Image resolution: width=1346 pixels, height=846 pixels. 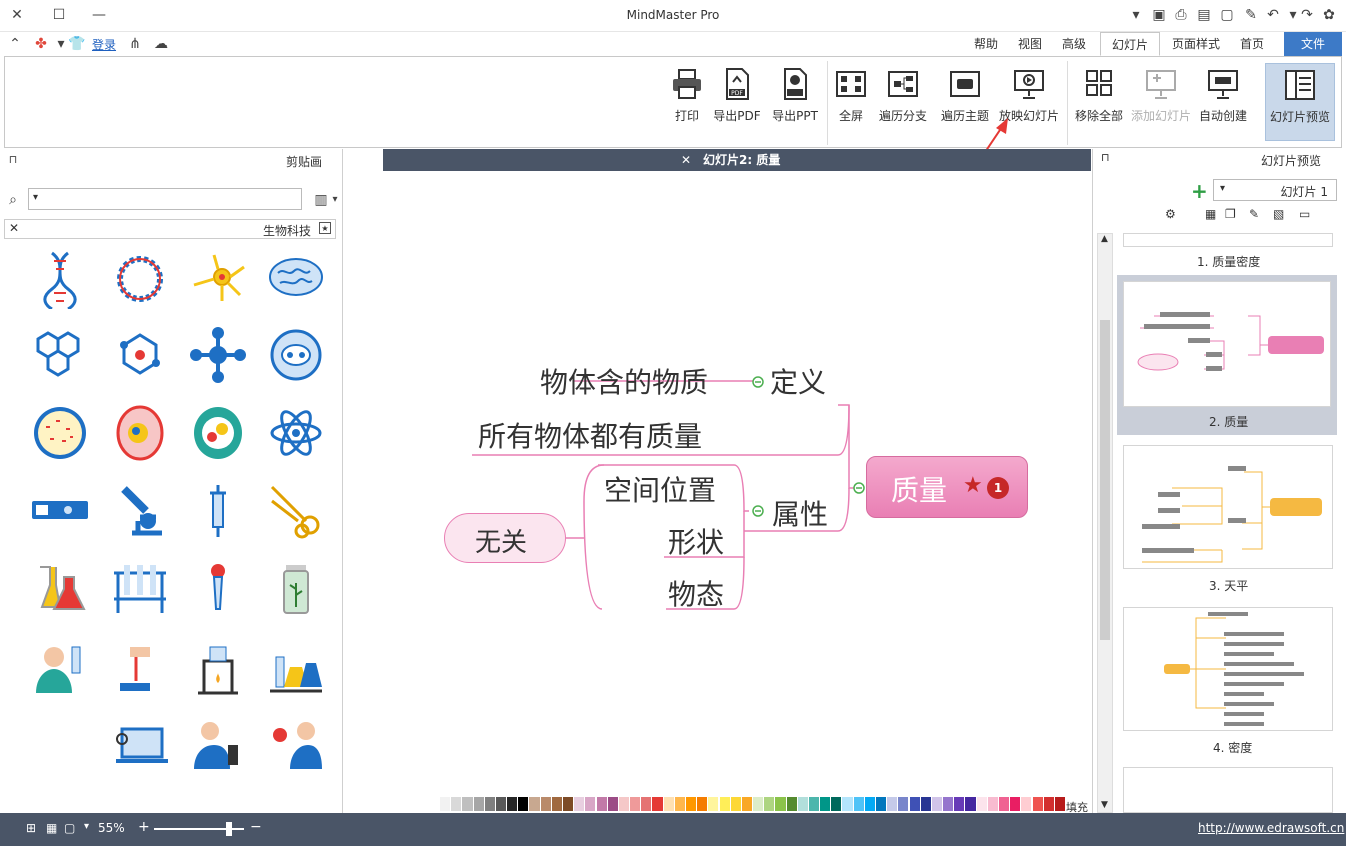 I want to click on slide-group-icon: ▦, so click(x=1210, y=214).